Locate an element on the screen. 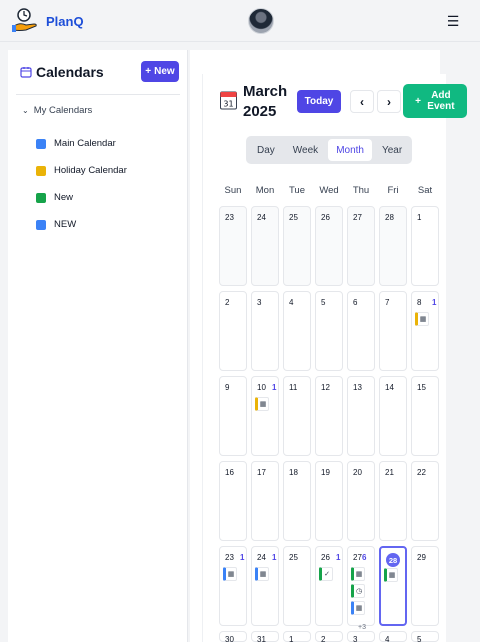 The image size is (480, 642). day-cell: 22 is located at coordinates (425, 501).